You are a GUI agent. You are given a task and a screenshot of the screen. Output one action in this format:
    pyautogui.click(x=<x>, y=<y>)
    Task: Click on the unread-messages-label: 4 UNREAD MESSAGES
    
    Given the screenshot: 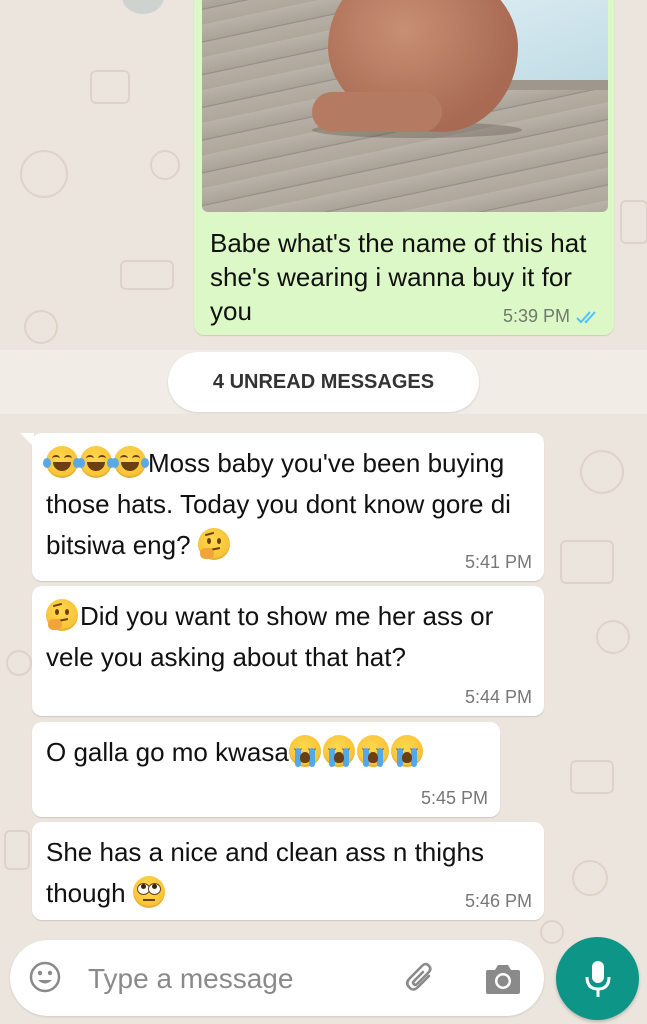 What is the action you would take?
    pyautogui.click(x=323, y=382)
    